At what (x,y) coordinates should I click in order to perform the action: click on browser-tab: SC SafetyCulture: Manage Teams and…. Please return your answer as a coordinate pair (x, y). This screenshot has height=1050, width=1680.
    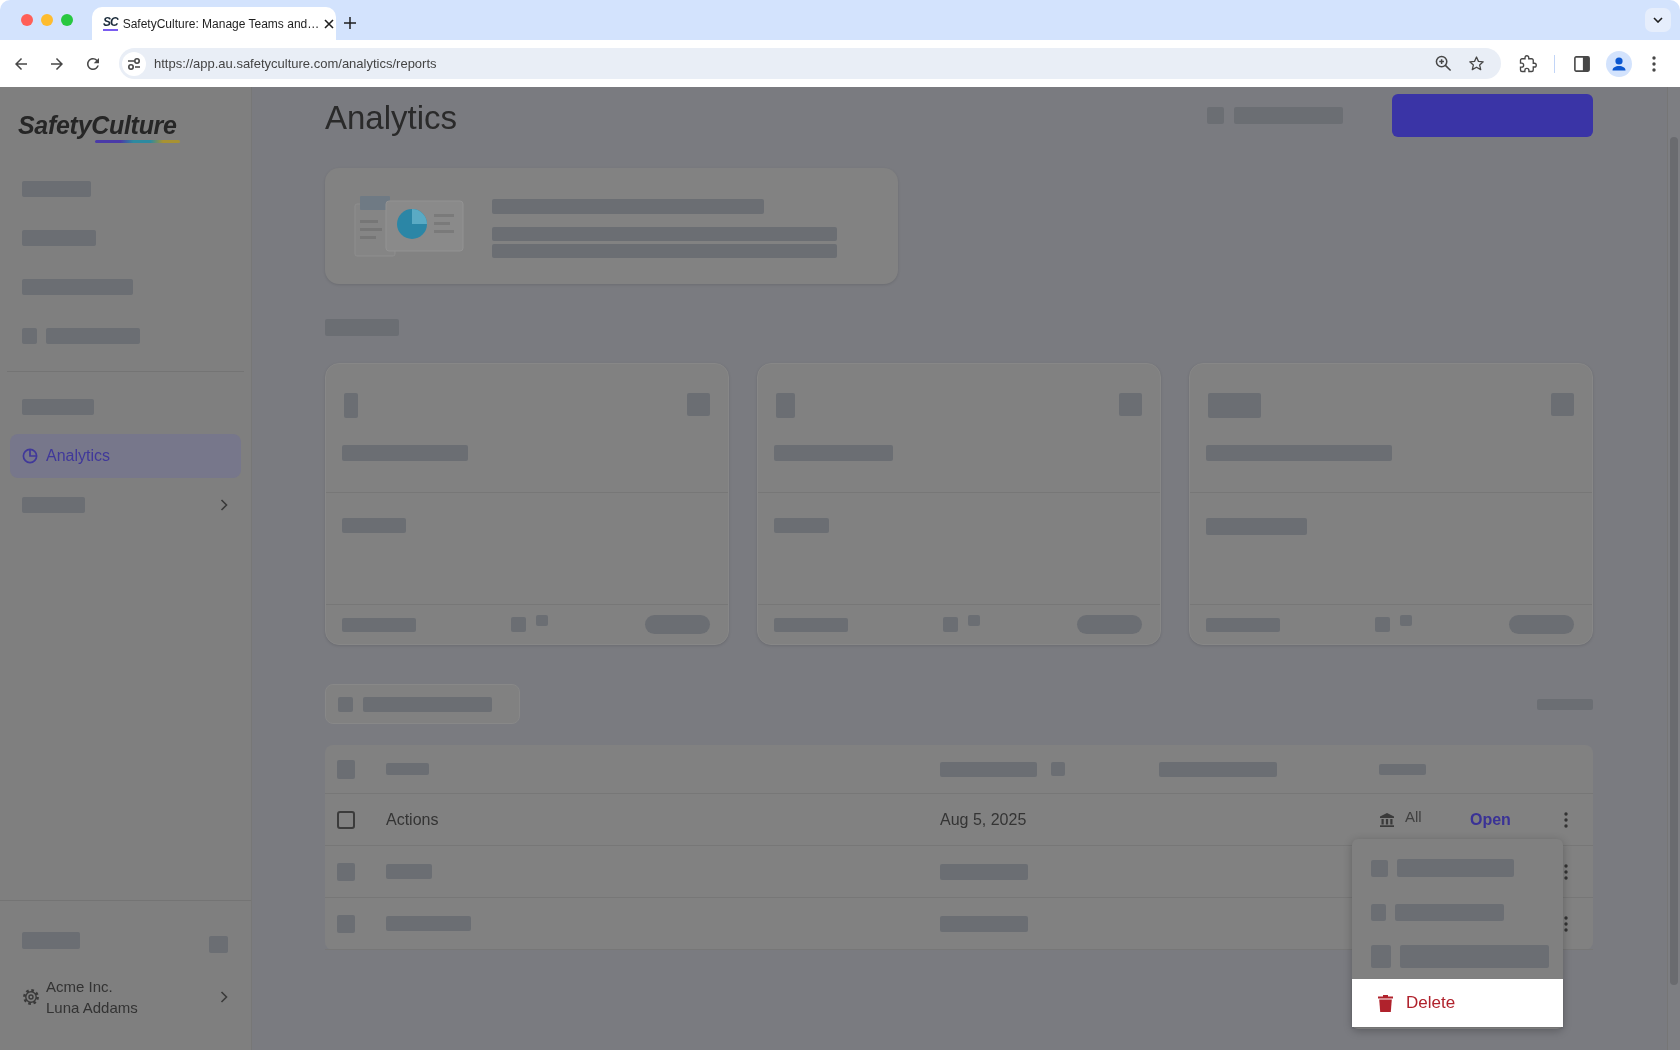
    Looking at the image, I should click on (214, 23).